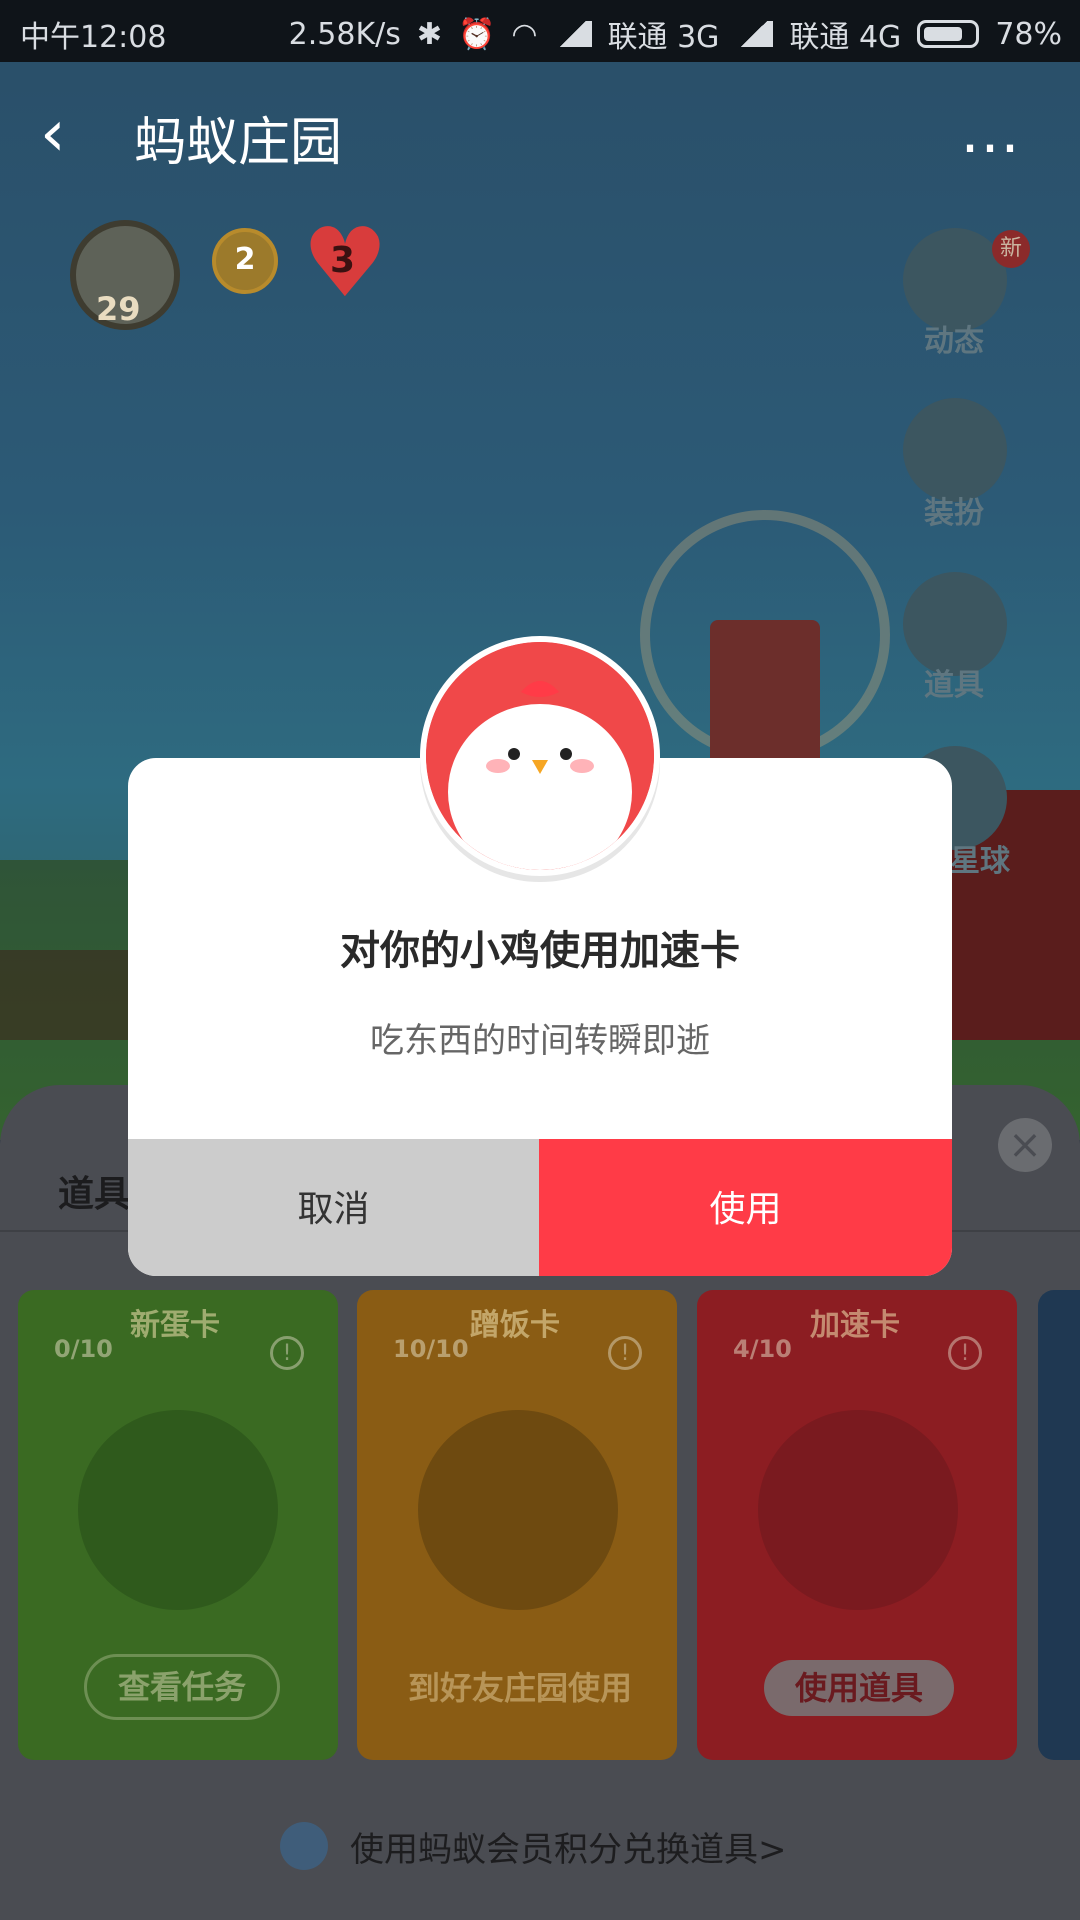  Describe the element at coordinates (540, 1041) in the screenshot. I see `dialog-subtitle: 吃东西的时间转瞬即逝` at that location.